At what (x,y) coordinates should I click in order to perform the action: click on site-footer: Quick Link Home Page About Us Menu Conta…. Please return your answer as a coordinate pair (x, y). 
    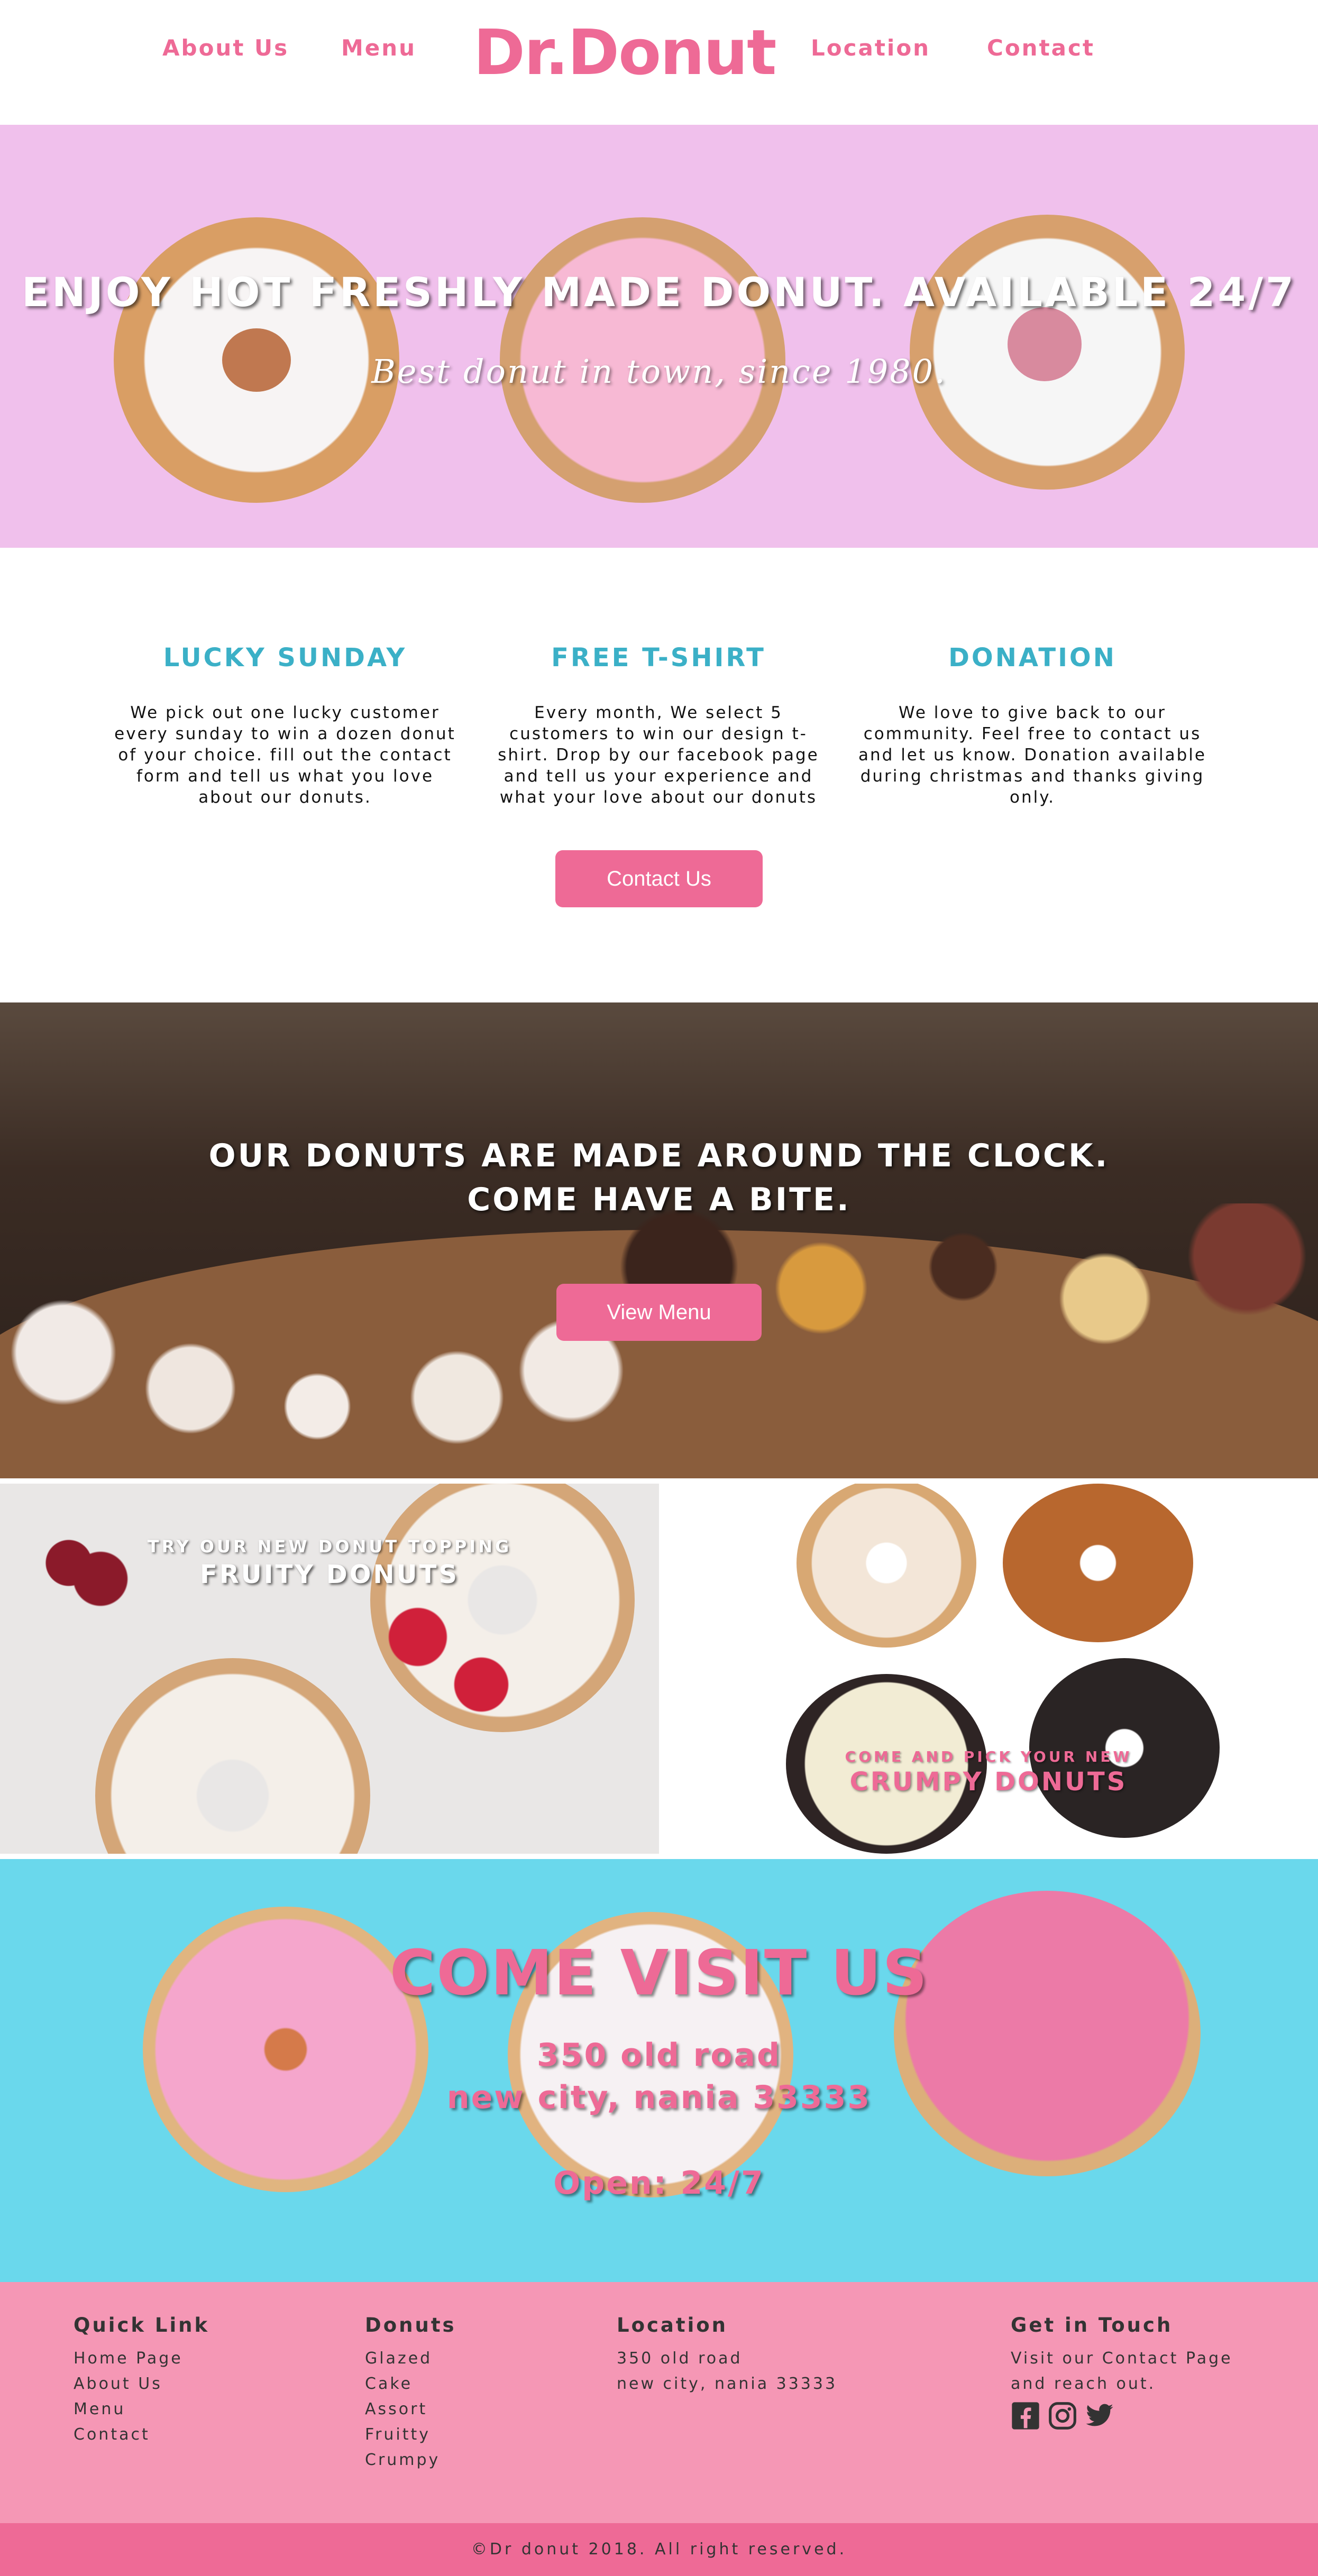
    Looking at the image, I should click on (659, 2402).